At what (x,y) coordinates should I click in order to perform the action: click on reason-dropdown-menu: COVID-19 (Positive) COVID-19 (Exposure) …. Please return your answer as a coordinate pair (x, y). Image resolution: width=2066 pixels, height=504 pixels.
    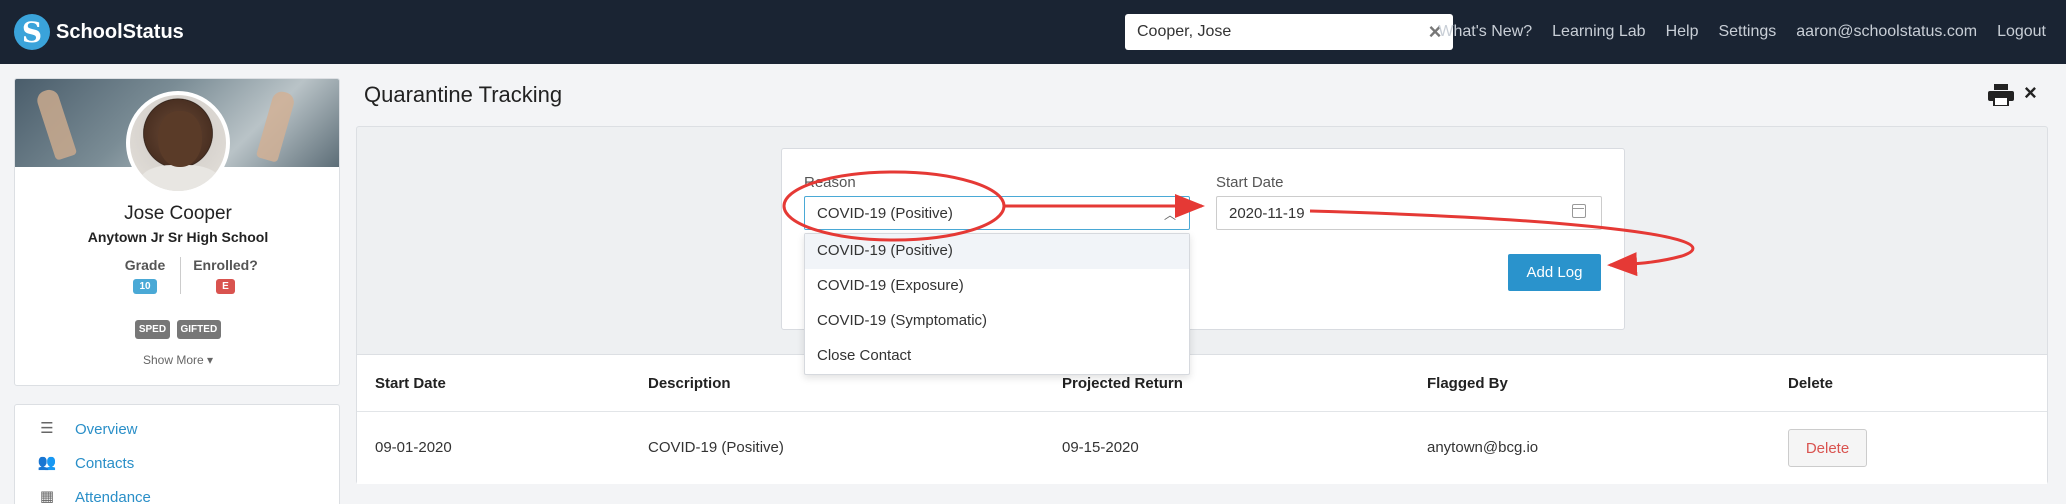
    Looking at the image, I should click on (997, 304).